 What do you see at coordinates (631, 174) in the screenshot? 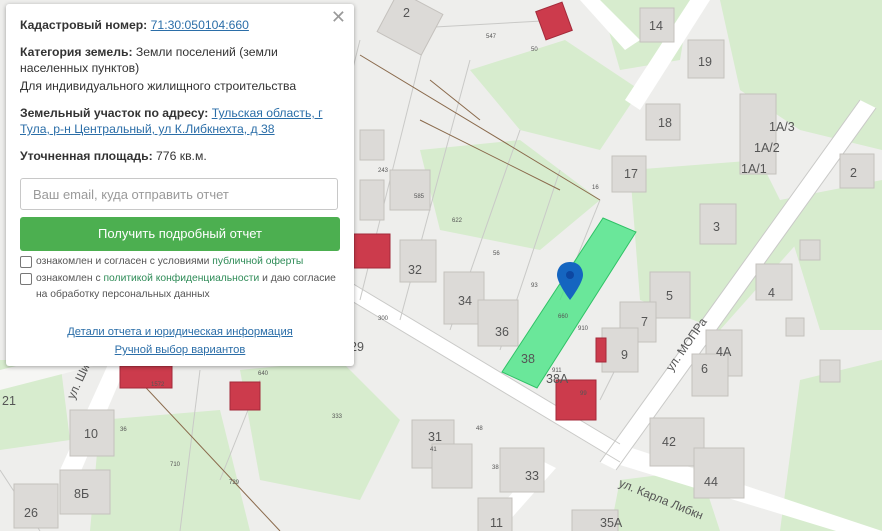
I see `house-number: 17` at bounding box center [631, 174].